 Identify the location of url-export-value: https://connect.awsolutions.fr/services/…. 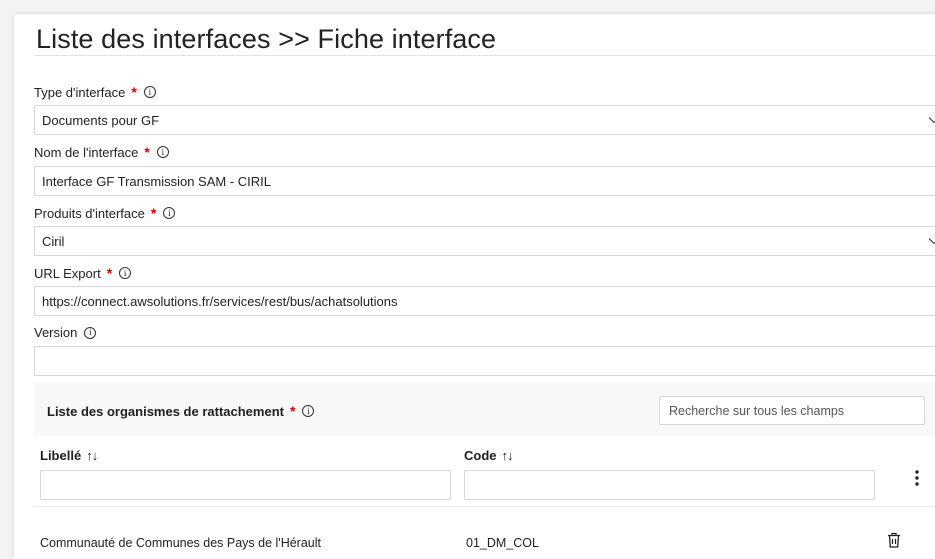
(220, 301).